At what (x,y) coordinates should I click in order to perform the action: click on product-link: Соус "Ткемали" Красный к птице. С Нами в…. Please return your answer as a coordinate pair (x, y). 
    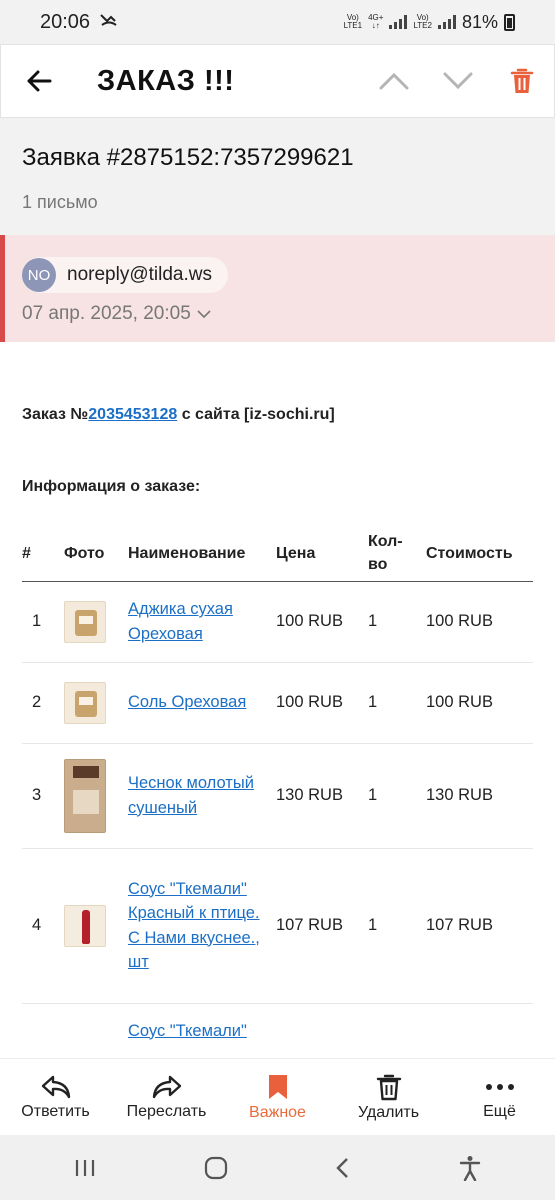
    Looking at the image, I should click on (194, 926).